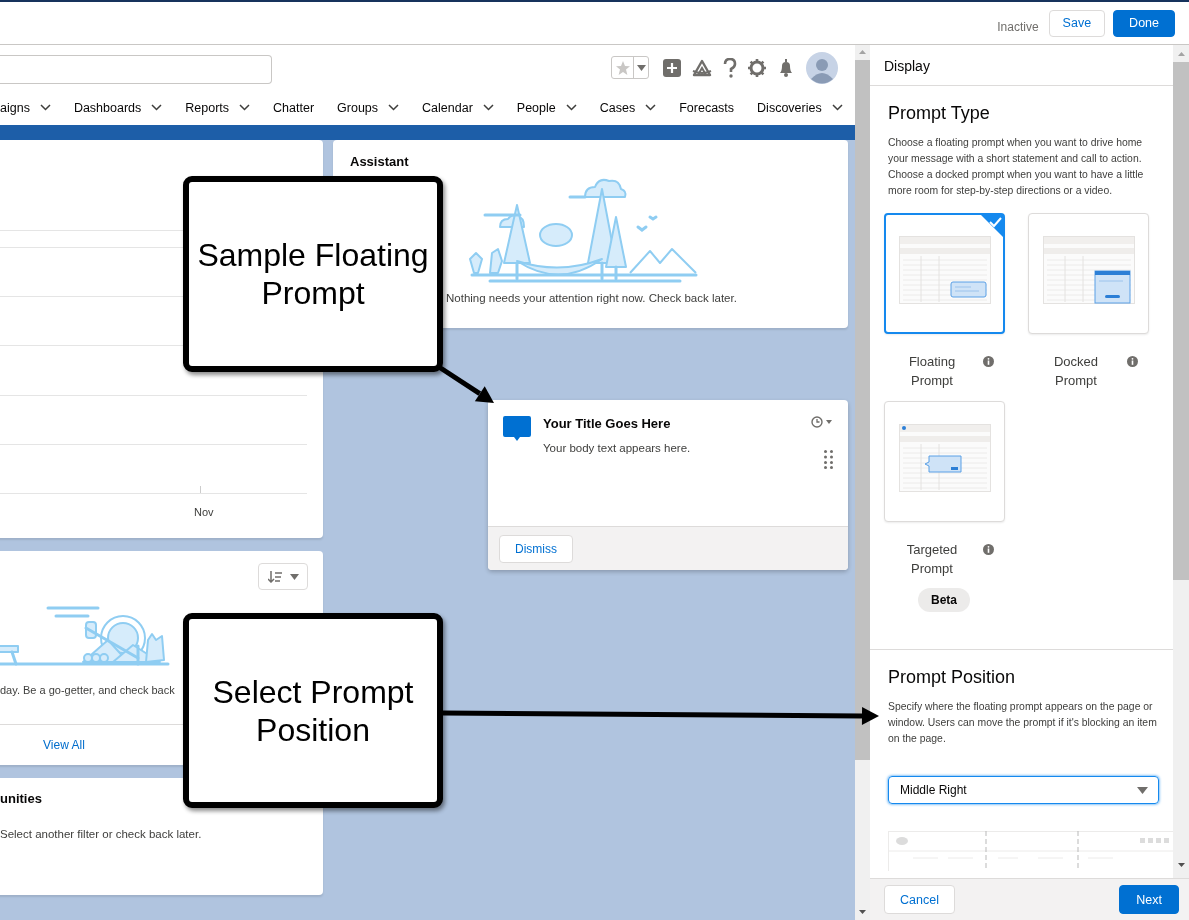  I want to click on card-title: unities, so click(21, 798).